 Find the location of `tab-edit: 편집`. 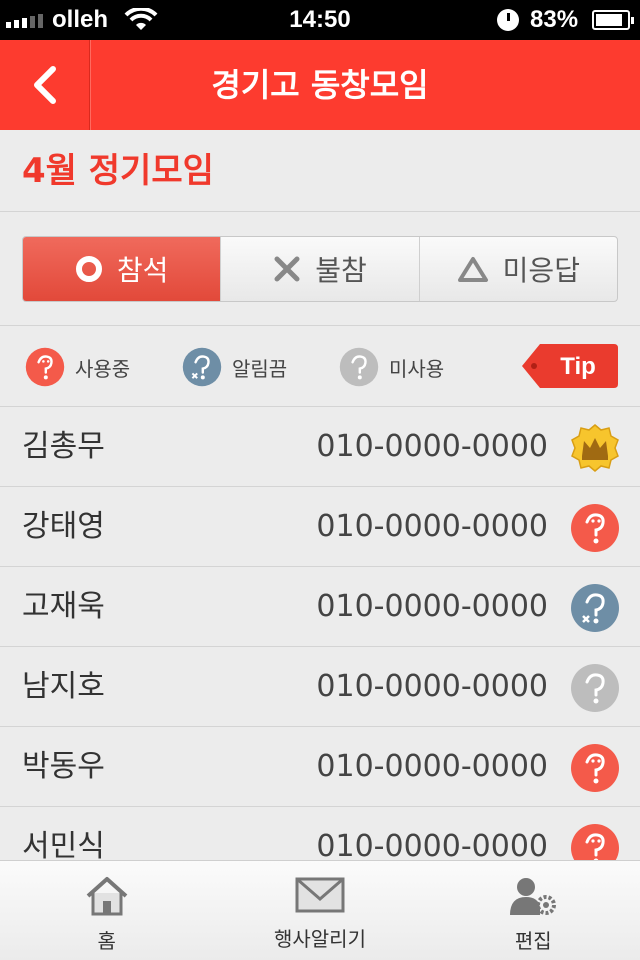

tab-edit: 편집 is located at coordinates (533, 910).